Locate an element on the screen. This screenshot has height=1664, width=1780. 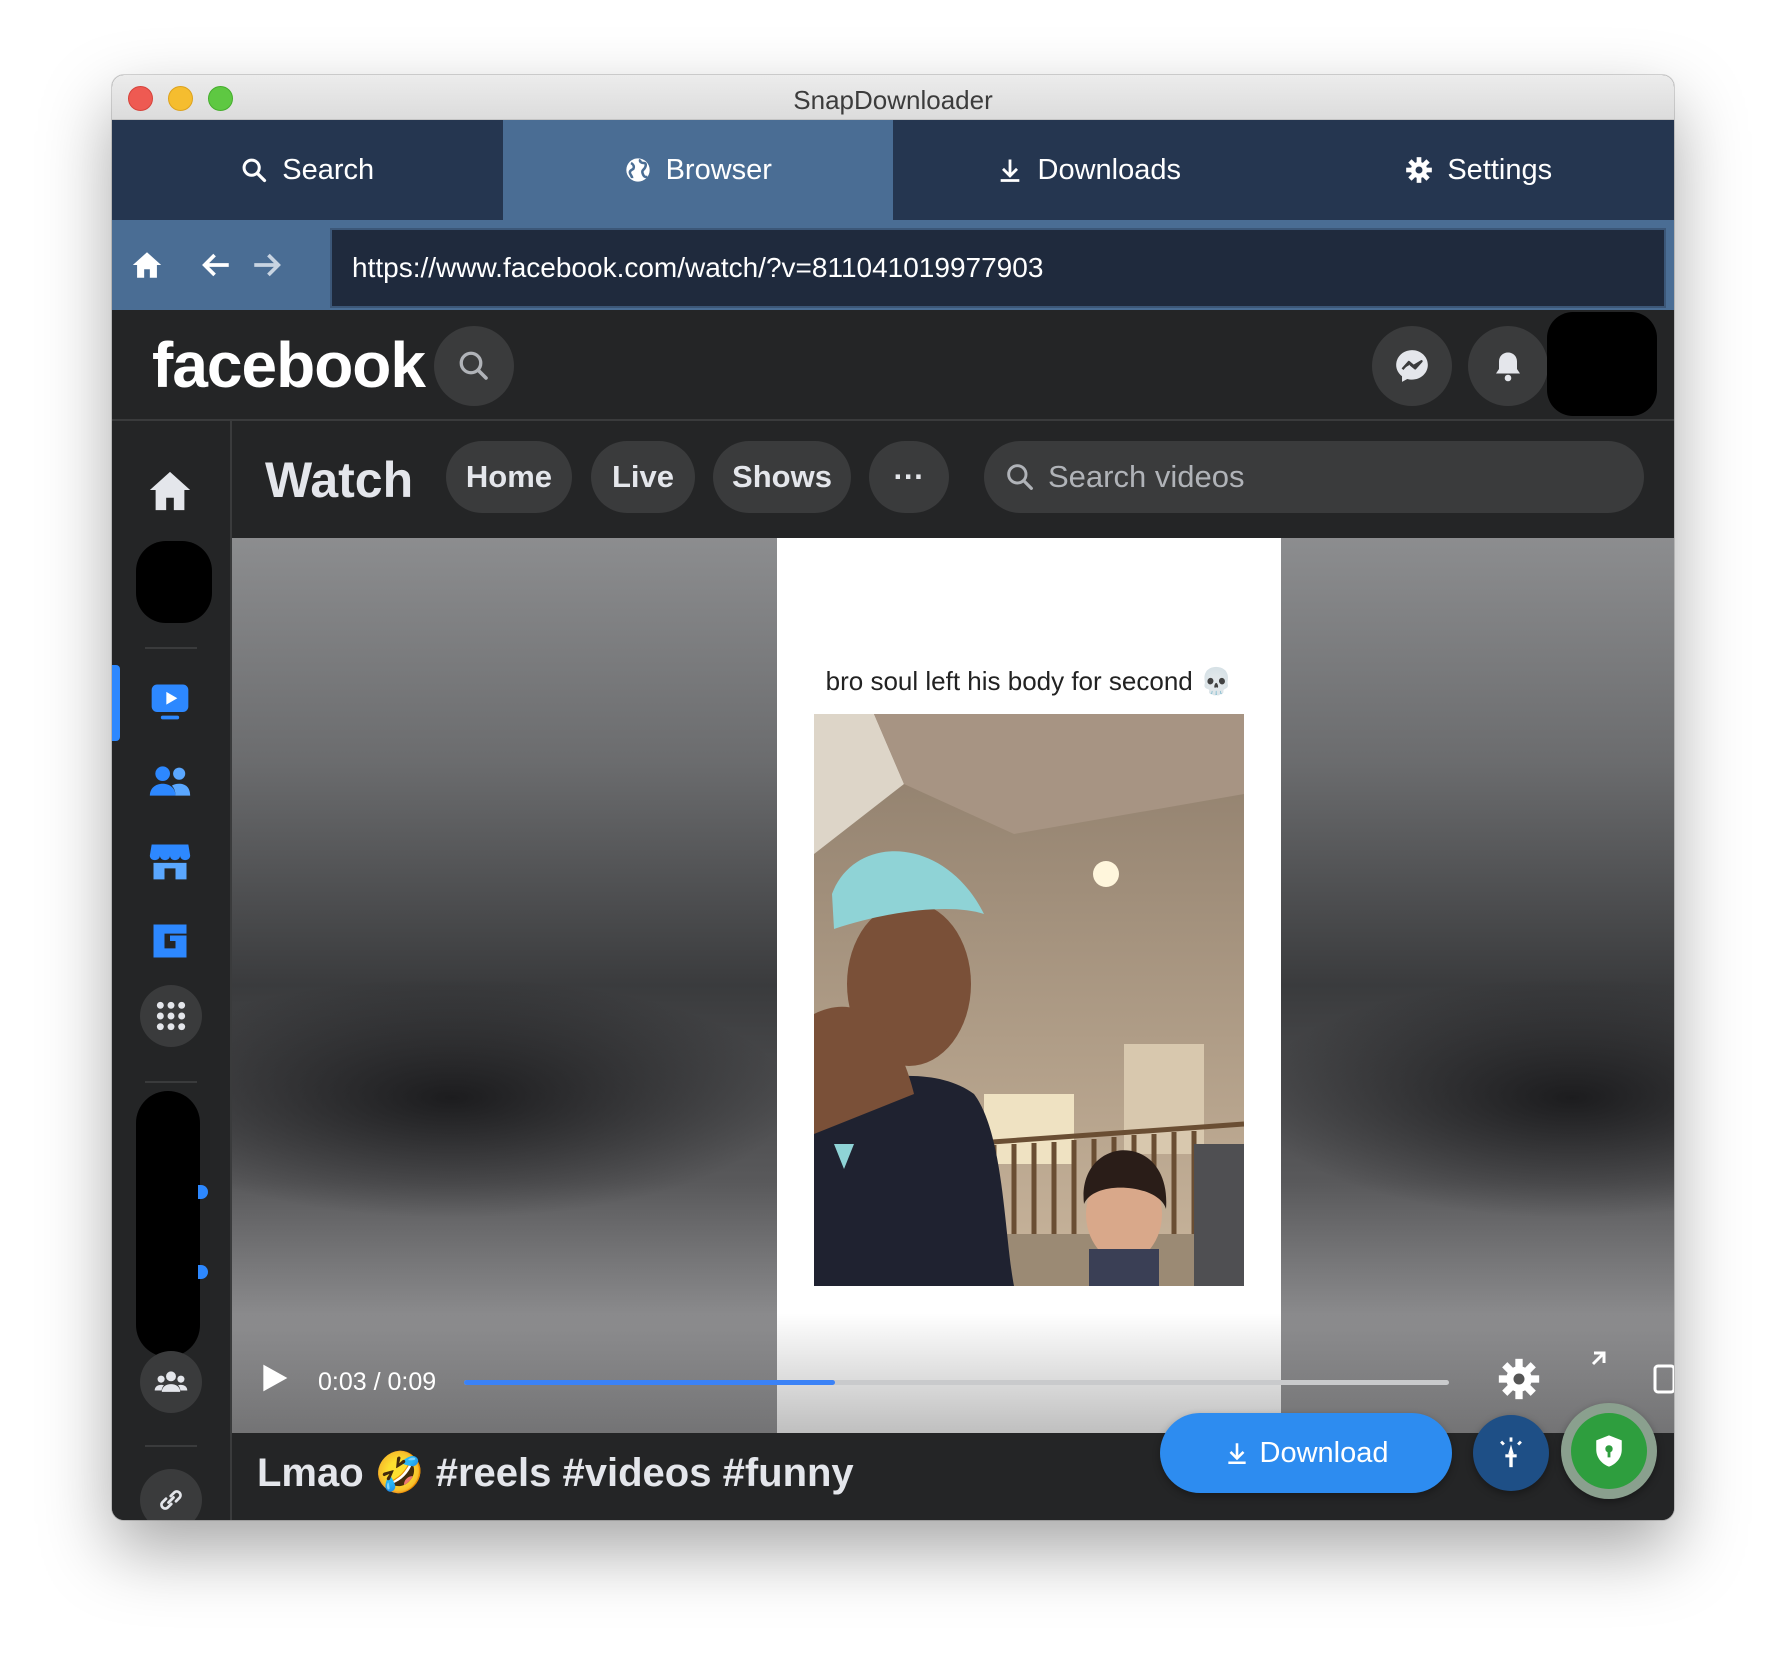
download-button: Download is located at coordinates (1306, 1453).